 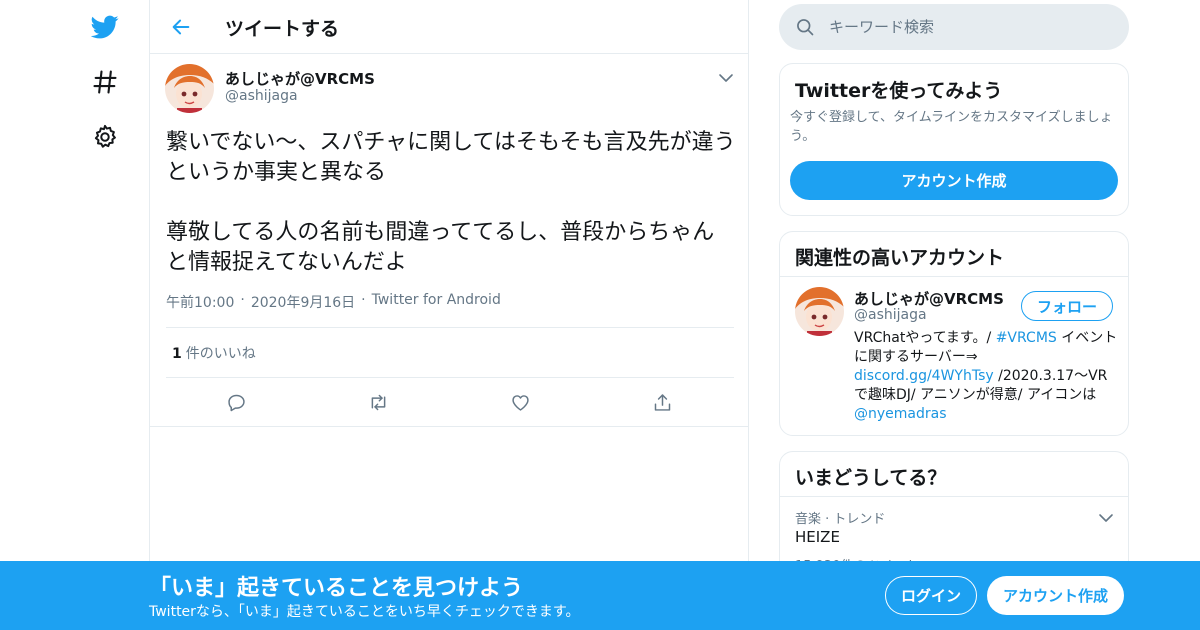 What do you see at coordinates (900, 258) in the screenshot?
I see `related-card-title: 関連性の高いアカウント` at bounding box center [900, 258].